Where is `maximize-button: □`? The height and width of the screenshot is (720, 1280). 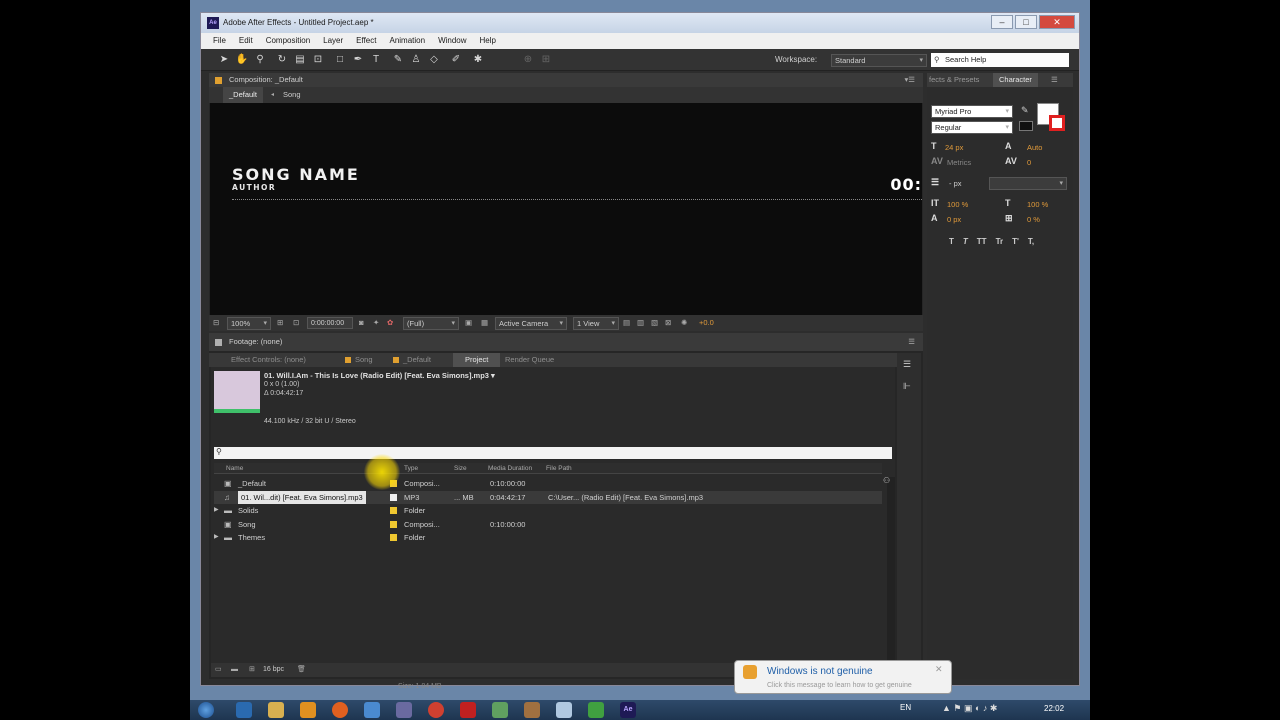
maximize-button: □ is located at coordinates (1026, 22).